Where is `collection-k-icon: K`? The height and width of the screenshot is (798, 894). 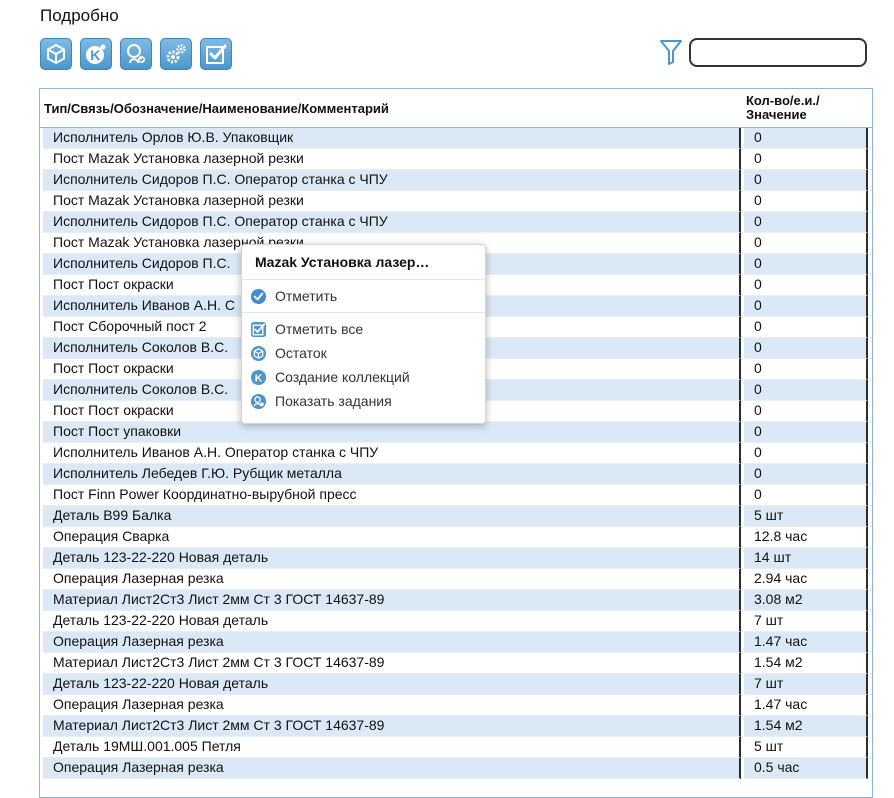
collection-k-icon: K is located at coordinates (258, 377).